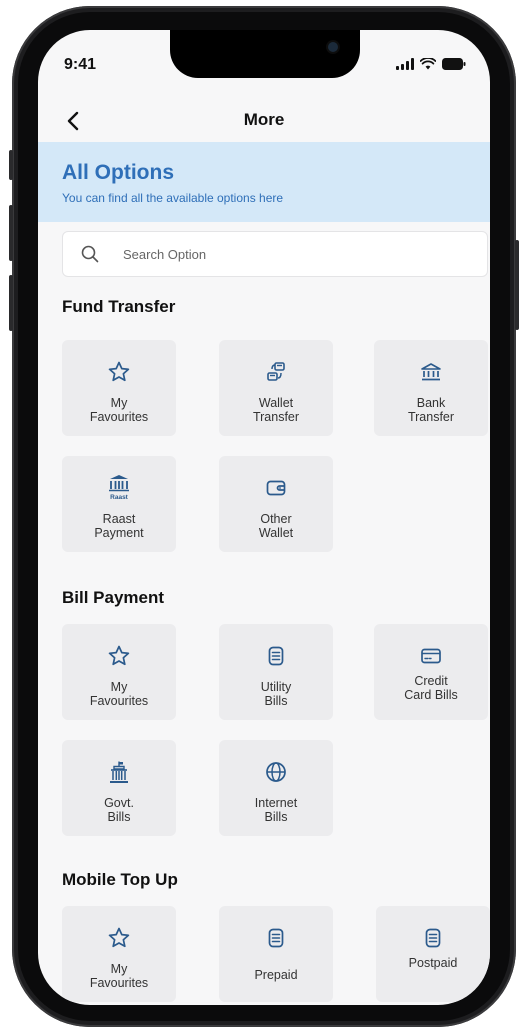 The image size is (528, 1033). I want to click on tile-label: Prepaid, so click(276, 975).